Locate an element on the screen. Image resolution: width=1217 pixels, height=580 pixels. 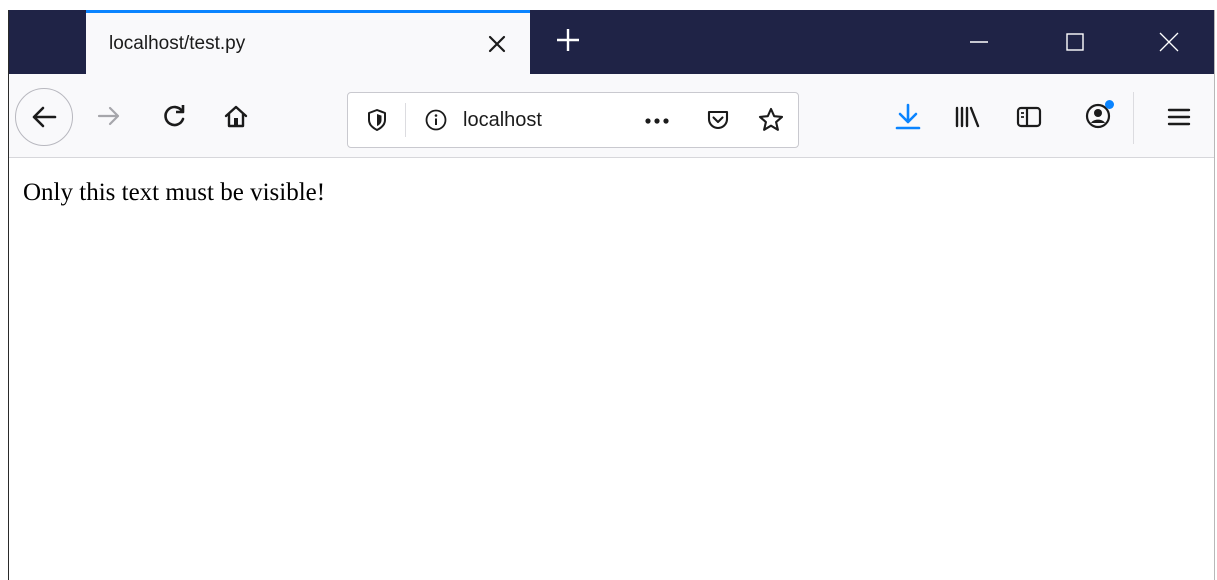
minimize-icon is located at coordinates (979, 42).